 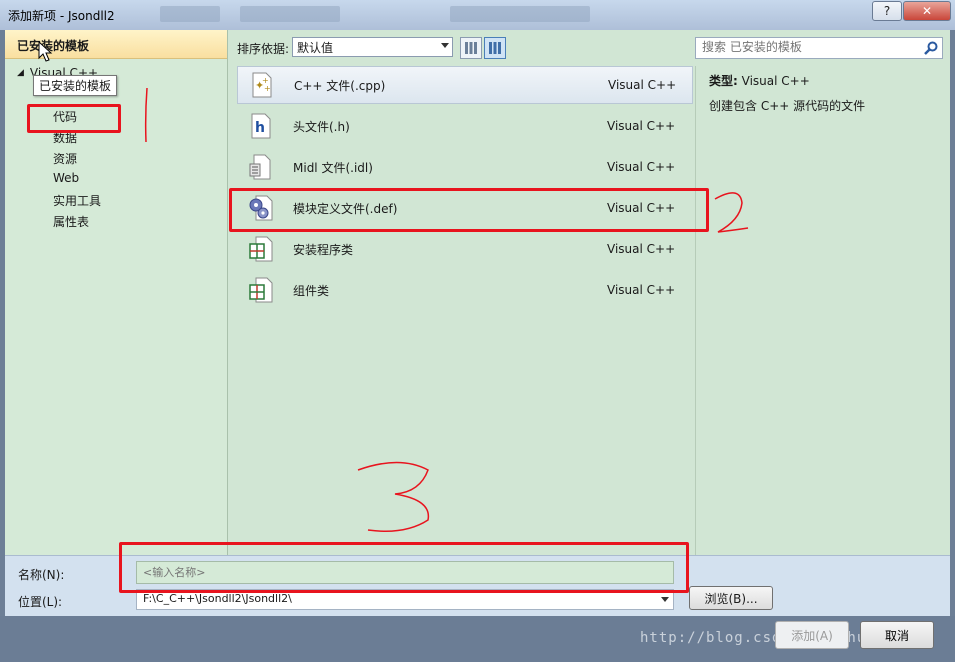 What do you see at coordinates (323, 249) in the screenshot?
I see `template-name: 安装程序类` at bounding box center [323, 249].